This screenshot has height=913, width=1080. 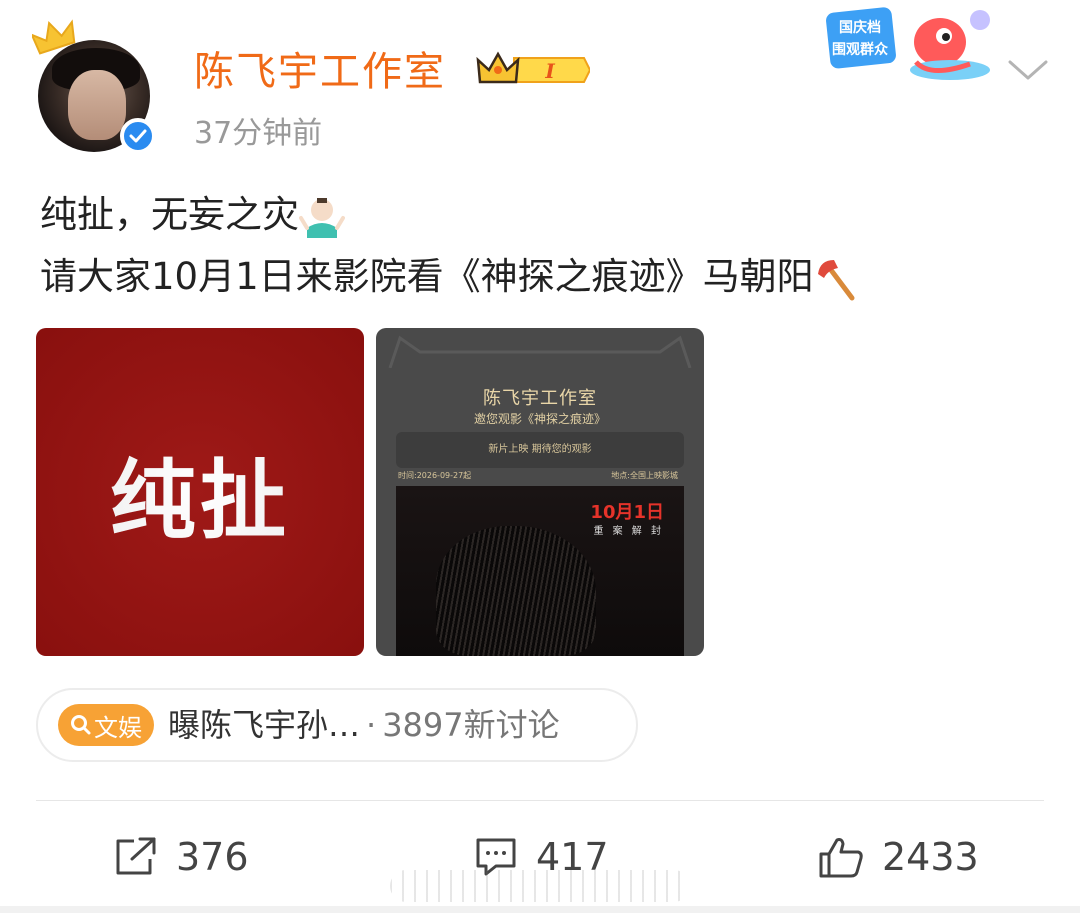 What do you see at coordinates (910, 43) in the screenshot?
I see `festival-badge-icon: 国庆档 围观群众` at bounding box center [910, 43].